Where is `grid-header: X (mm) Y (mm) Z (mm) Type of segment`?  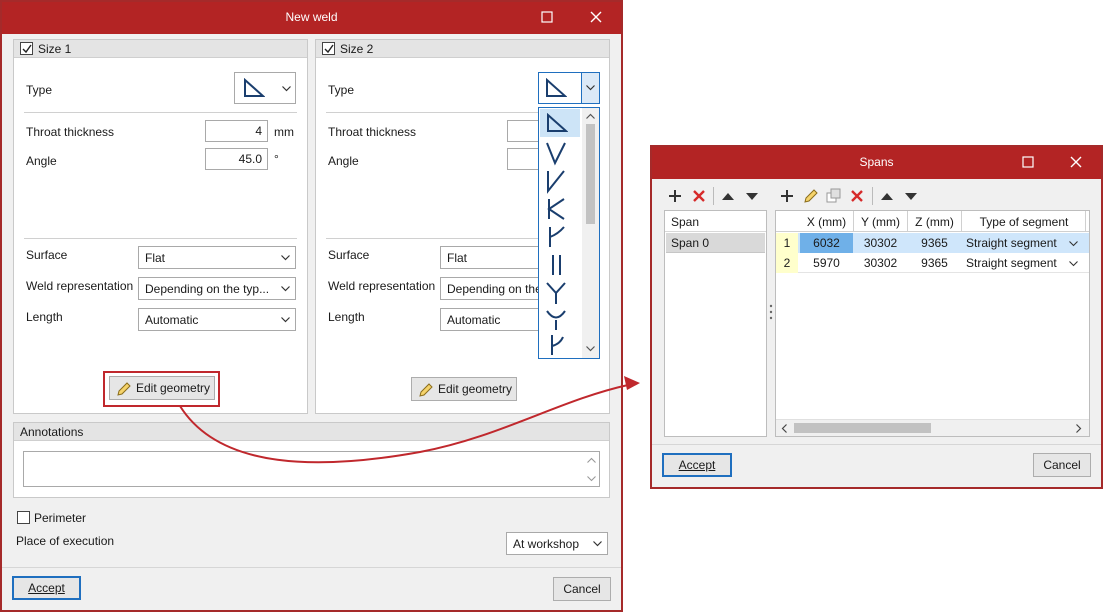
grid-header: X (mm) Y (mm) Z (mm) Type of segment is located at coordinates (932, 221).